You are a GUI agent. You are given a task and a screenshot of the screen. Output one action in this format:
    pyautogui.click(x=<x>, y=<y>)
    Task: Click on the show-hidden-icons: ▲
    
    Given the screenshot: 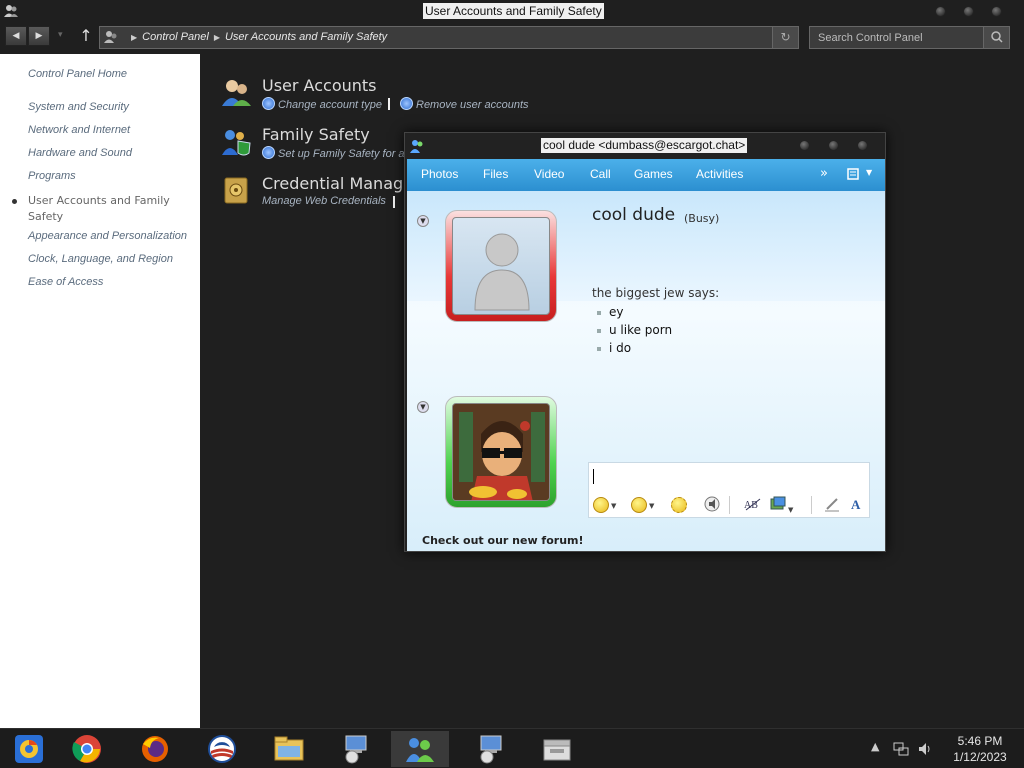 What is the action you would take?
    pyautogui.click(x=875, y=746)
    